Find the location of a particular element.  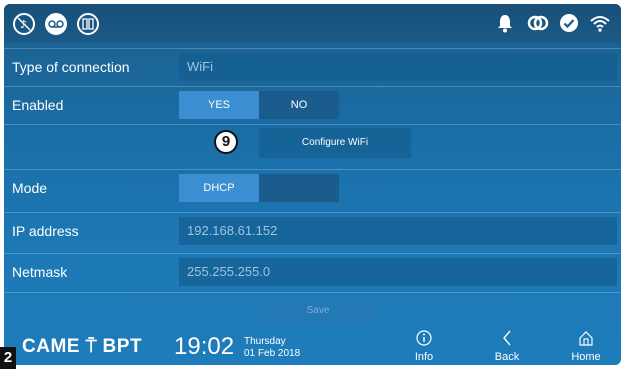

chevron-left-icon is located at coordinates (507, 340).